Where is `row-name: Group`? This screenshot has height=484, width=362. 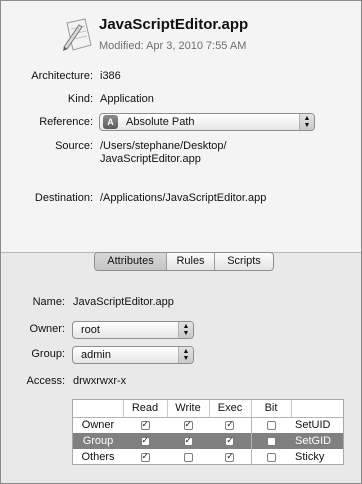 row-name: Group is located at coordinates (98, 441).